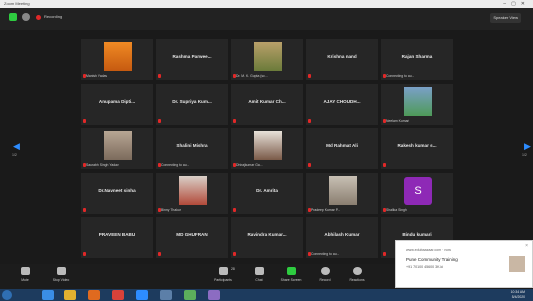 The width and height of the screenshot is (533, 301). What do you see at coordinates (25, 274) in the screenshot?
I see `mute-button: Mute` at bounding box center [25, 274].